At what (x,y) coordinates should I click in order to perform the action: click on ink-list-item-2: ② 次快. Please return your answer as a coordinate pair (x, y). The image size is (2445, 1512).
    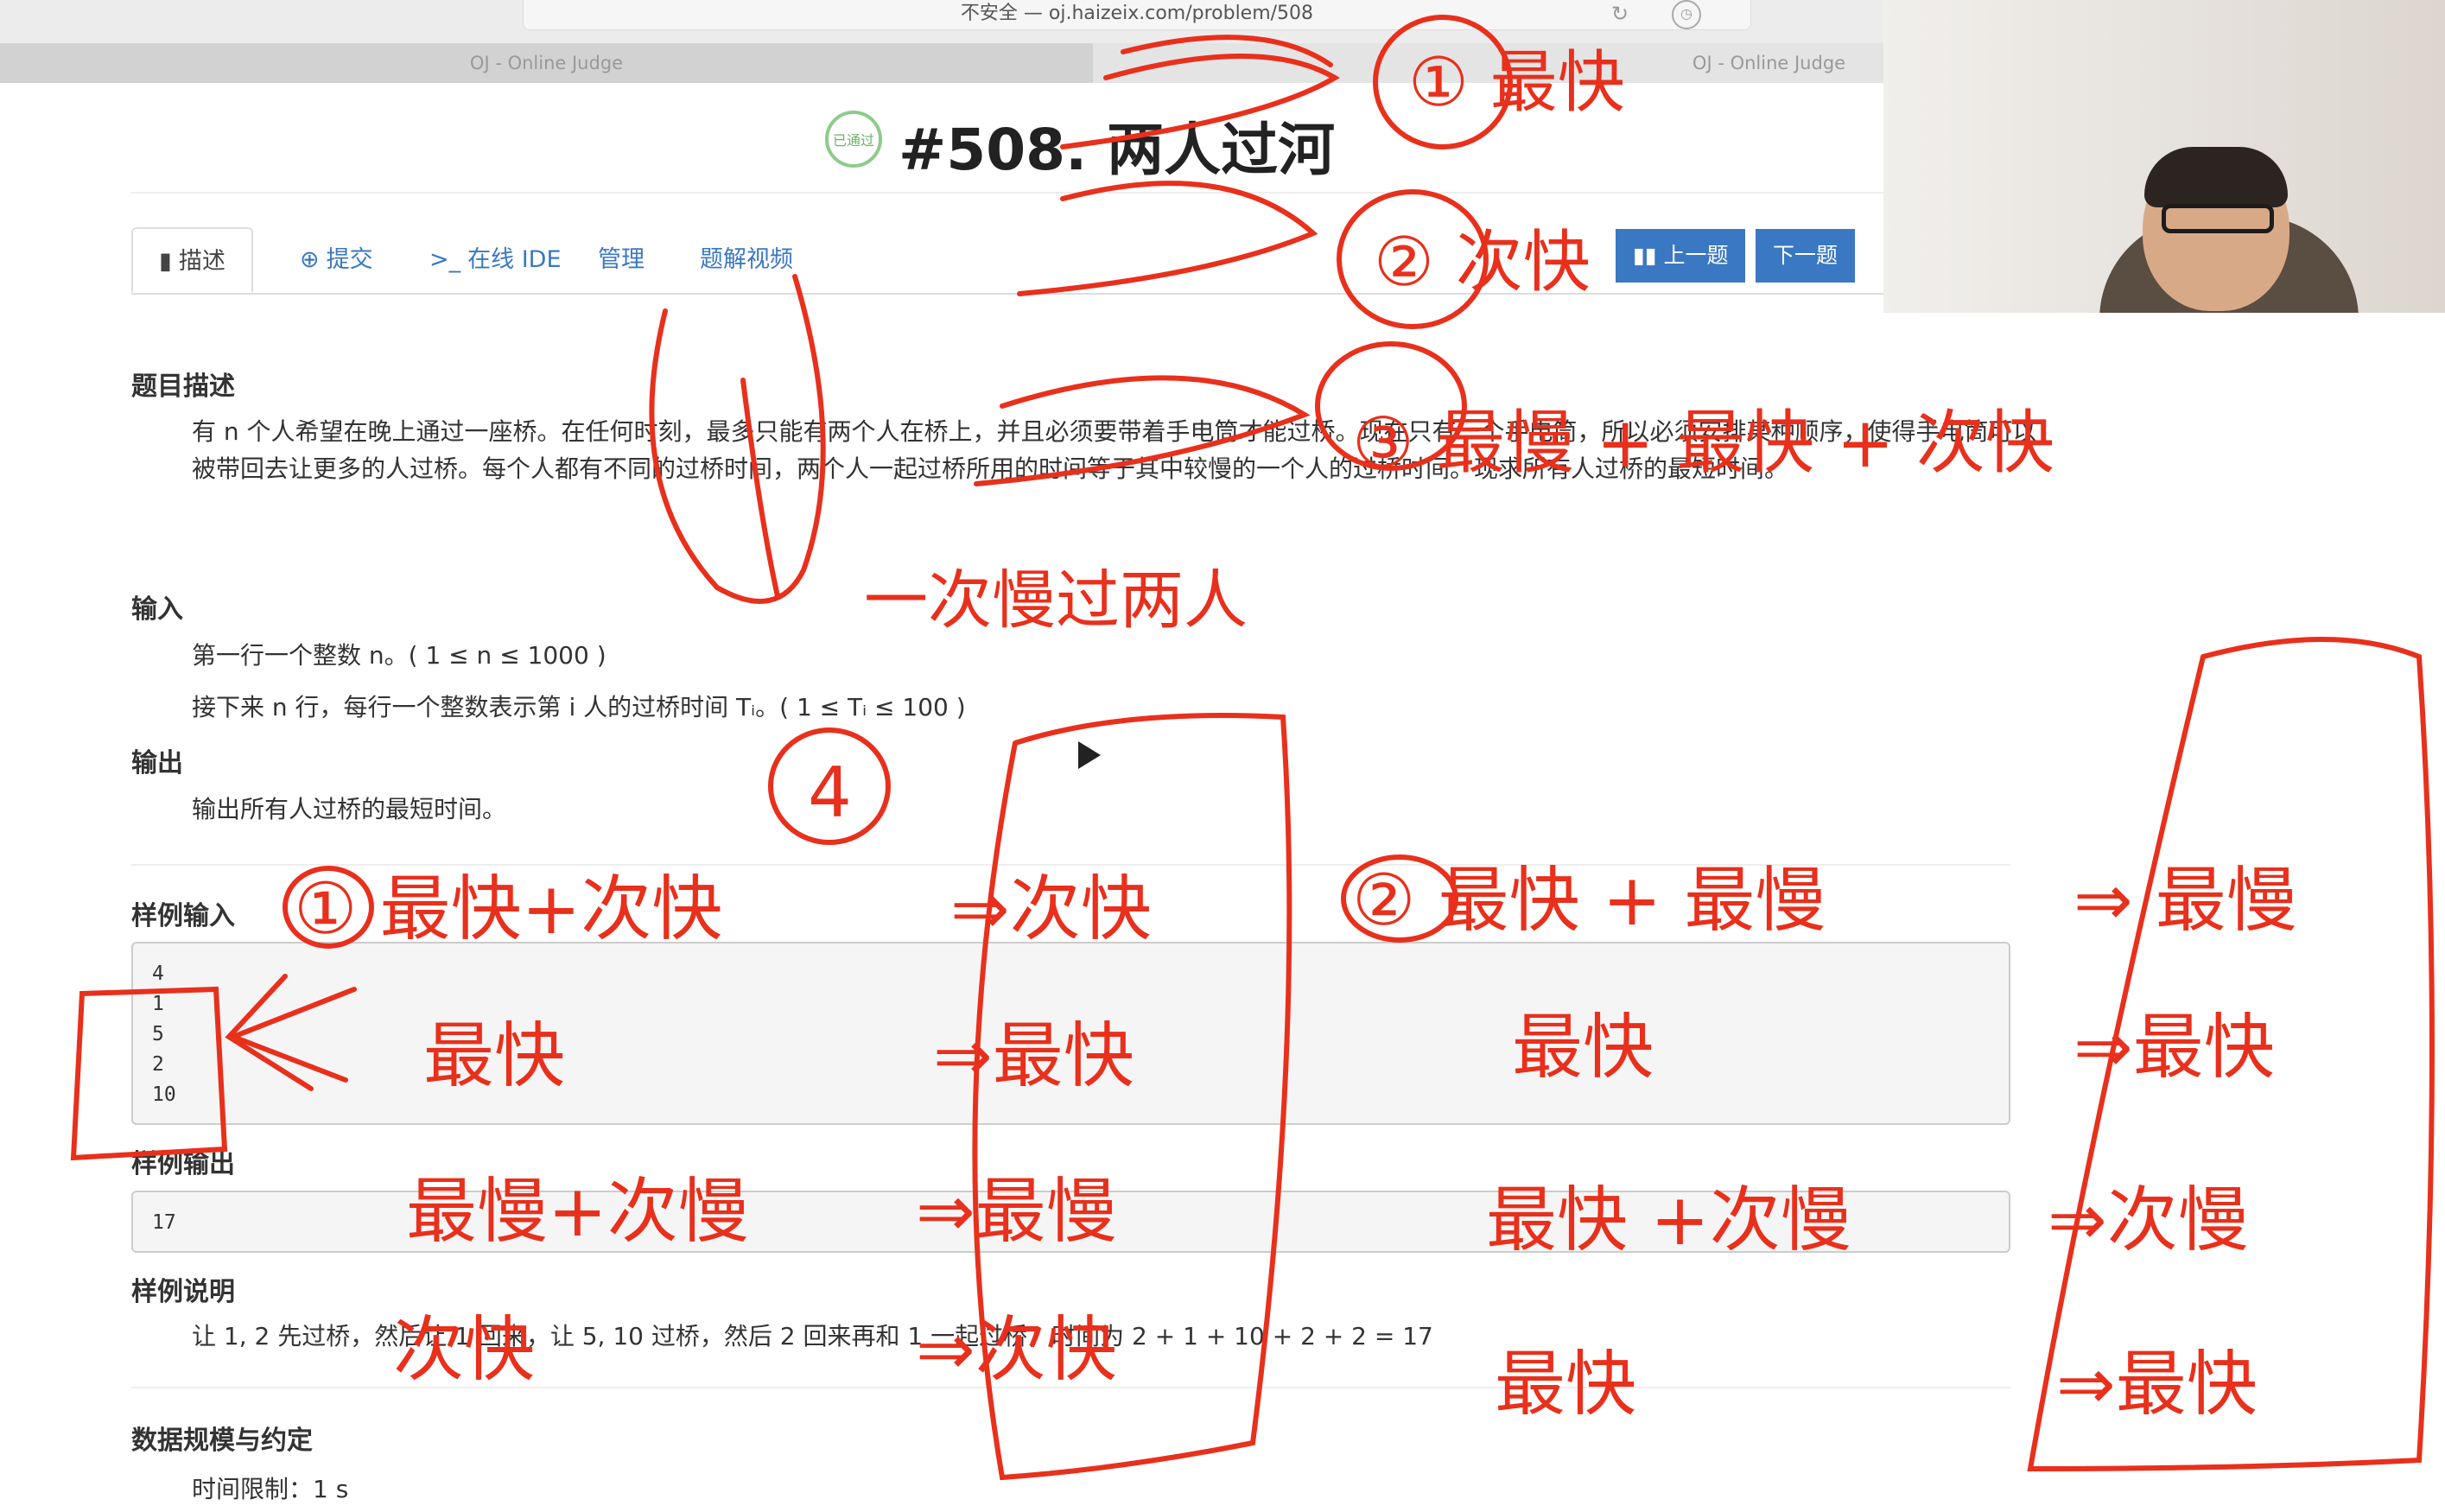
    Looking at the image, I should click on (1482, 263).